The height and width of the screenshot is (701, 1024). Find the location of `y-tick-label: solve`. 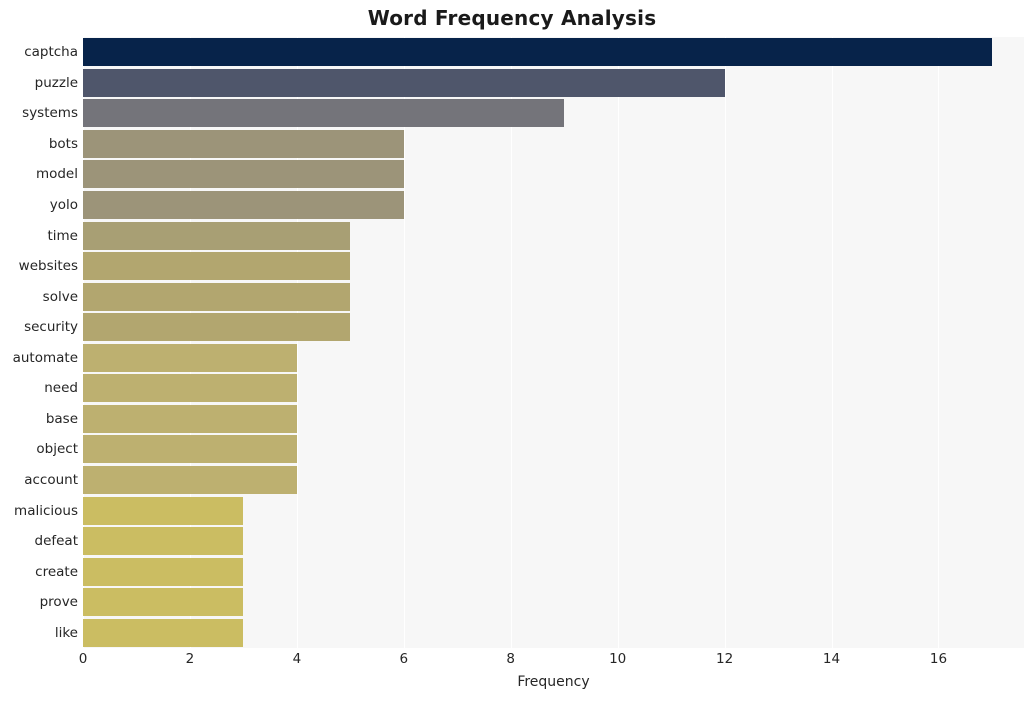

y-tick-label: solve is located at coordinates (60, 296).